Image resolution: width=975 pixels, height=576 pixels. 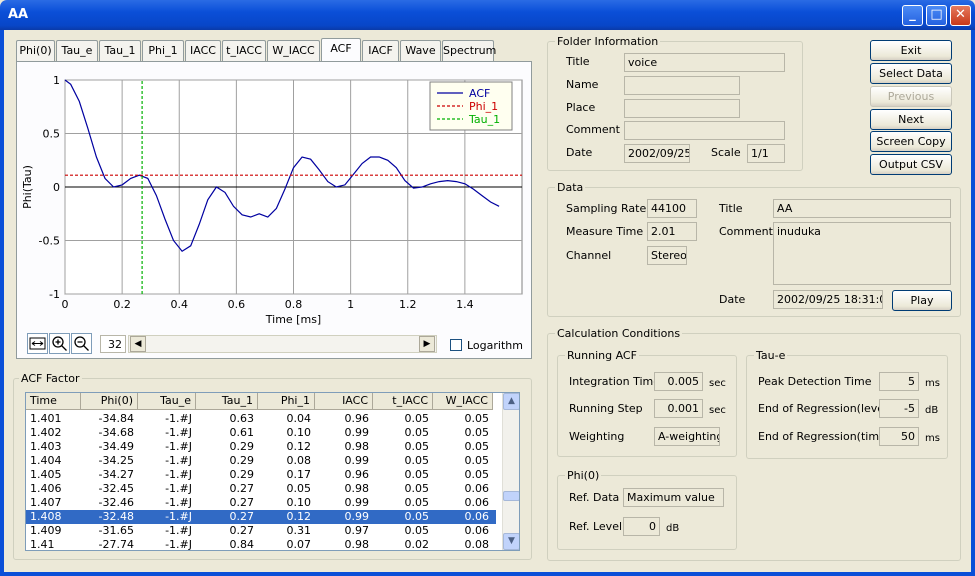 I want to click on fit-button, so click(x=37, y=343).